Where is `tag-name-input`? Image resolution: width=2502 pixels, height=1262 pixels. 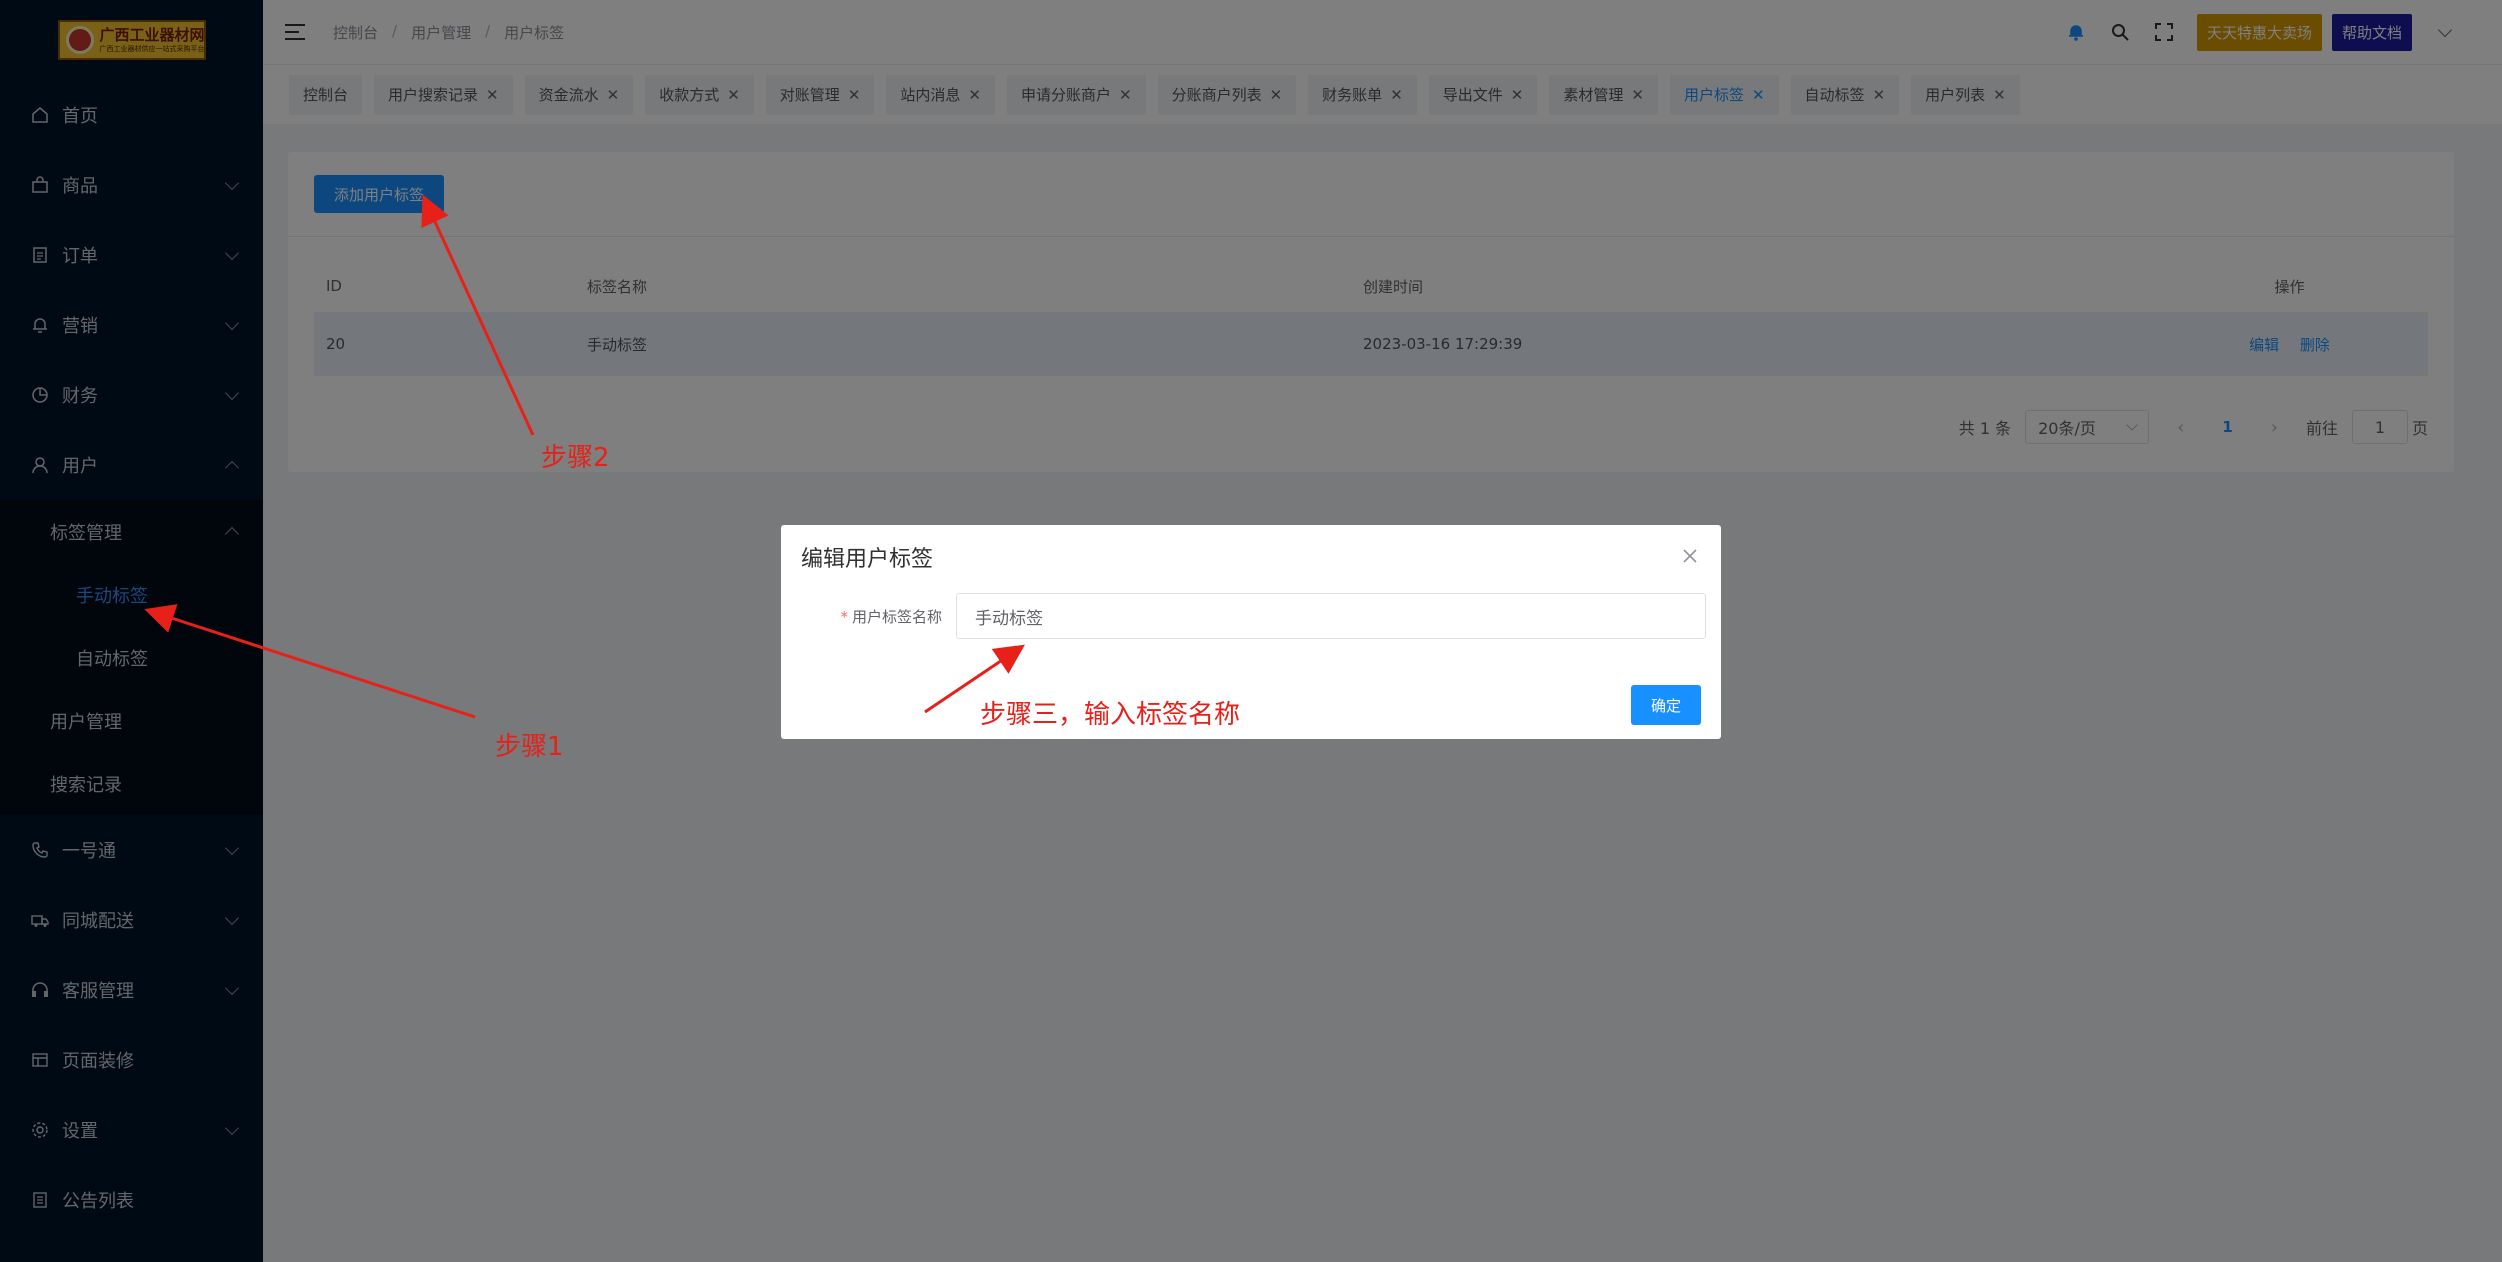
tag-name-input is located at coordinates (1331, 616).